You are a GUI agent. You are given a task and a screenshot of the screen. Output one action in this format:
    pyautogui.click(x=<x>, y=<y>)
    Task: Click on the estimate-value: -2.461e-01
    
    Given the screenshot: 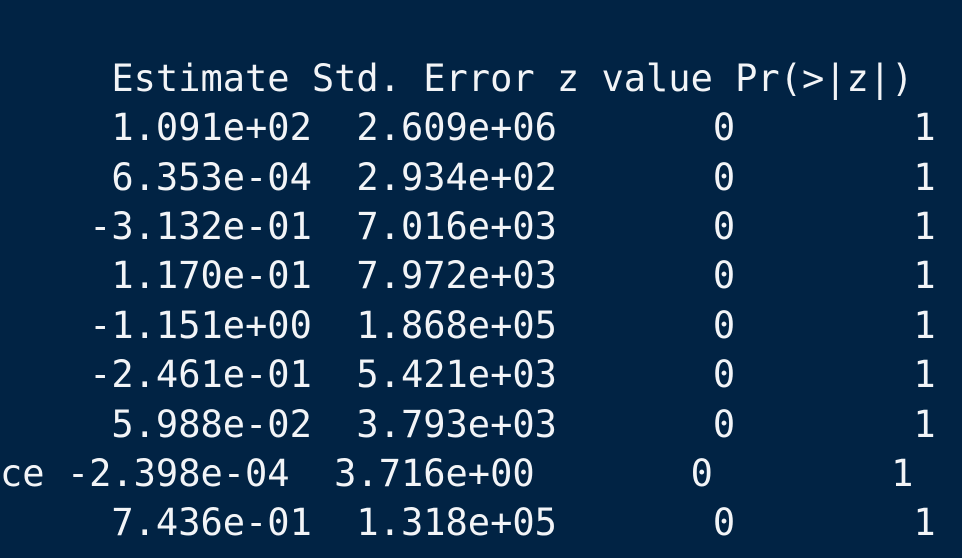 What is the action you would take?
    pyautogui.click(x=189, y=374)
    